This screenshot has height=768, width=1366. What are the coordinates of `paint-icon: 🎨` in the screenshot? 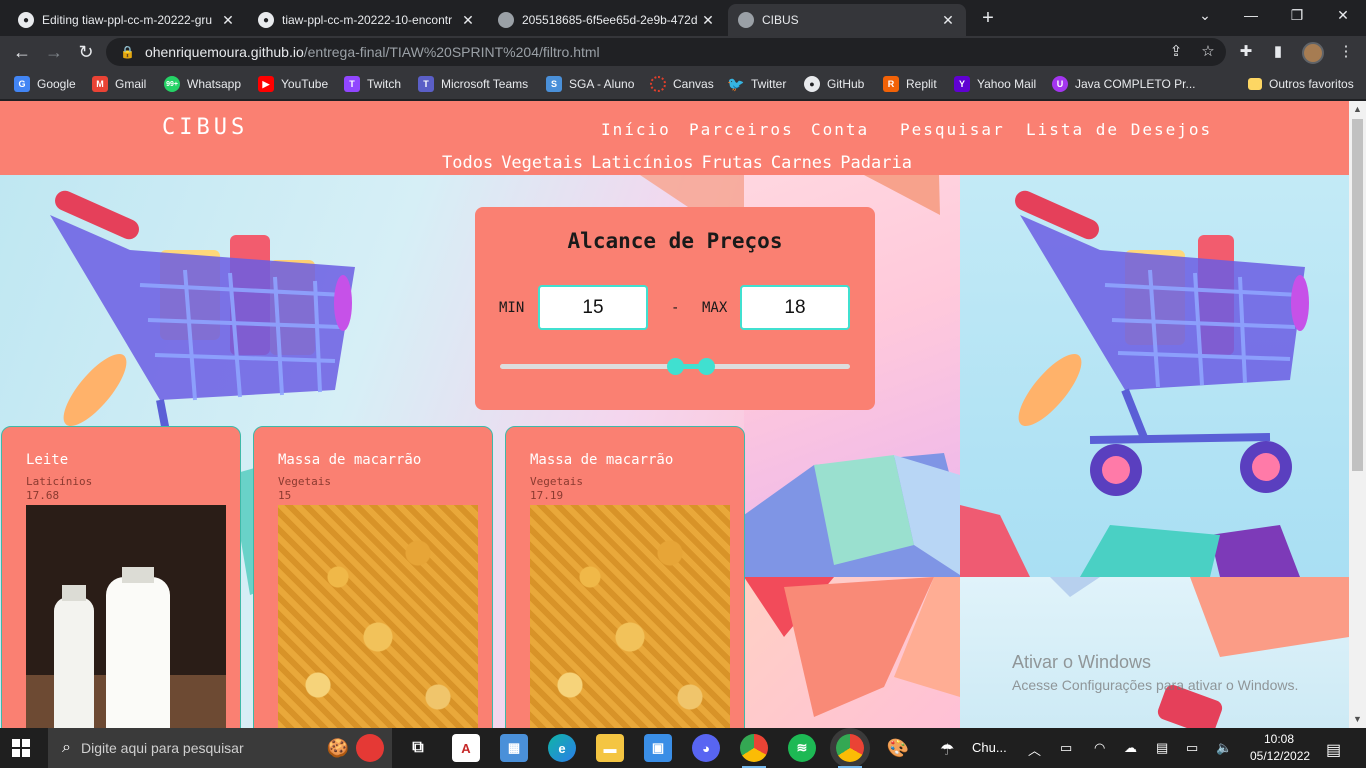 It's located at (898, 748).